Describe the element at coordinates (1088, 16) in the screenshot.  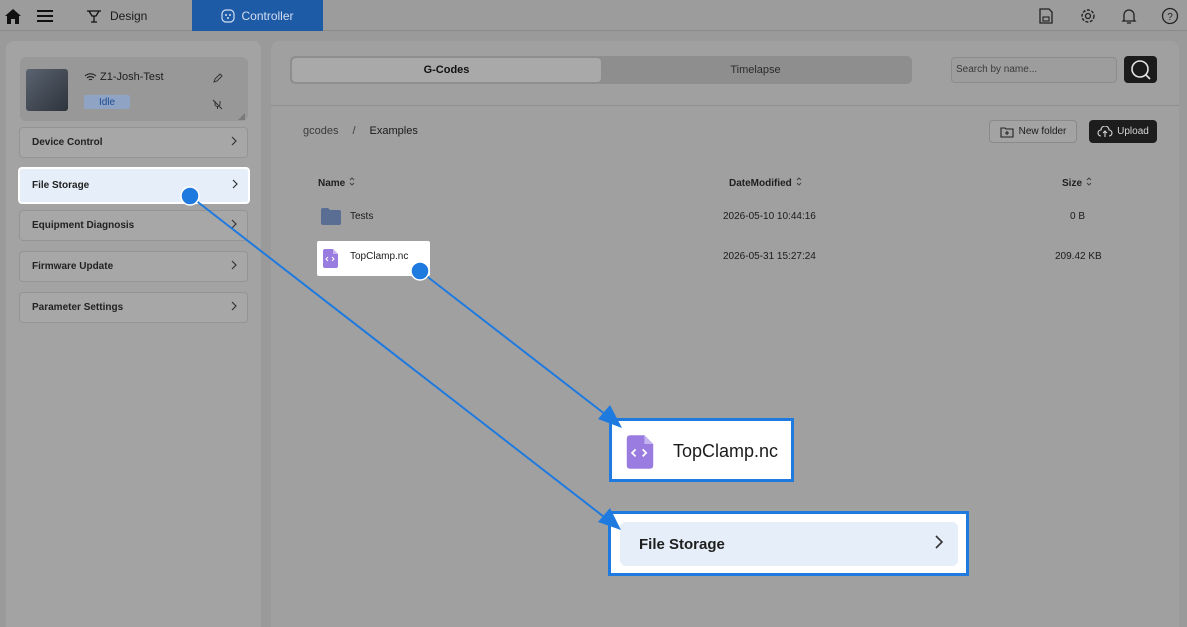
I see `gear-icon` at that location.